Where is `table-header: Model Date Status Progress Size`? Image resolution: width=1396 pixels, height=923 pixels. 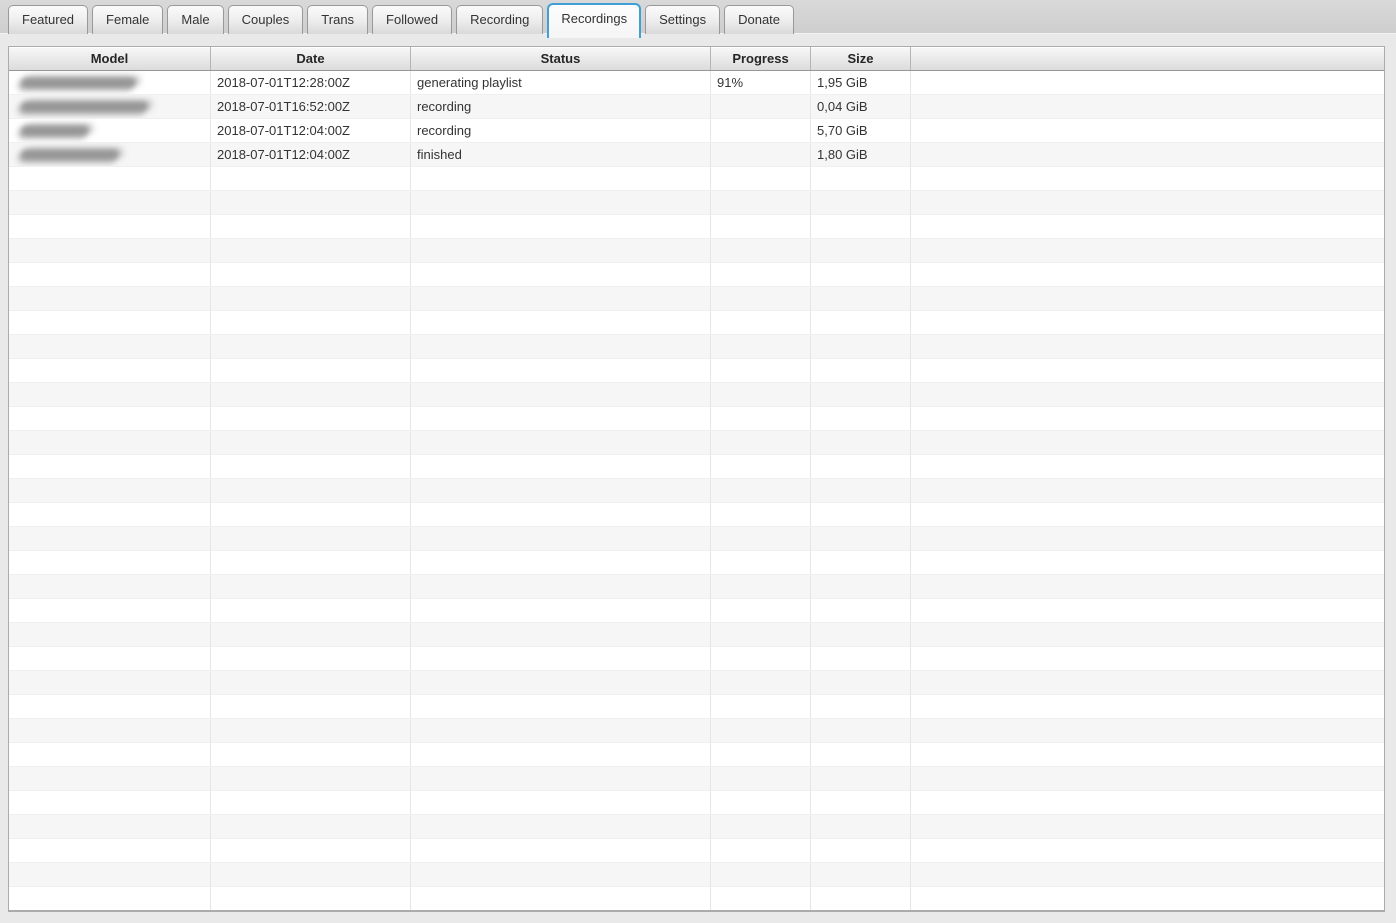
table-header: Model Date Status Progress Size is located at coordinates (696, 59).